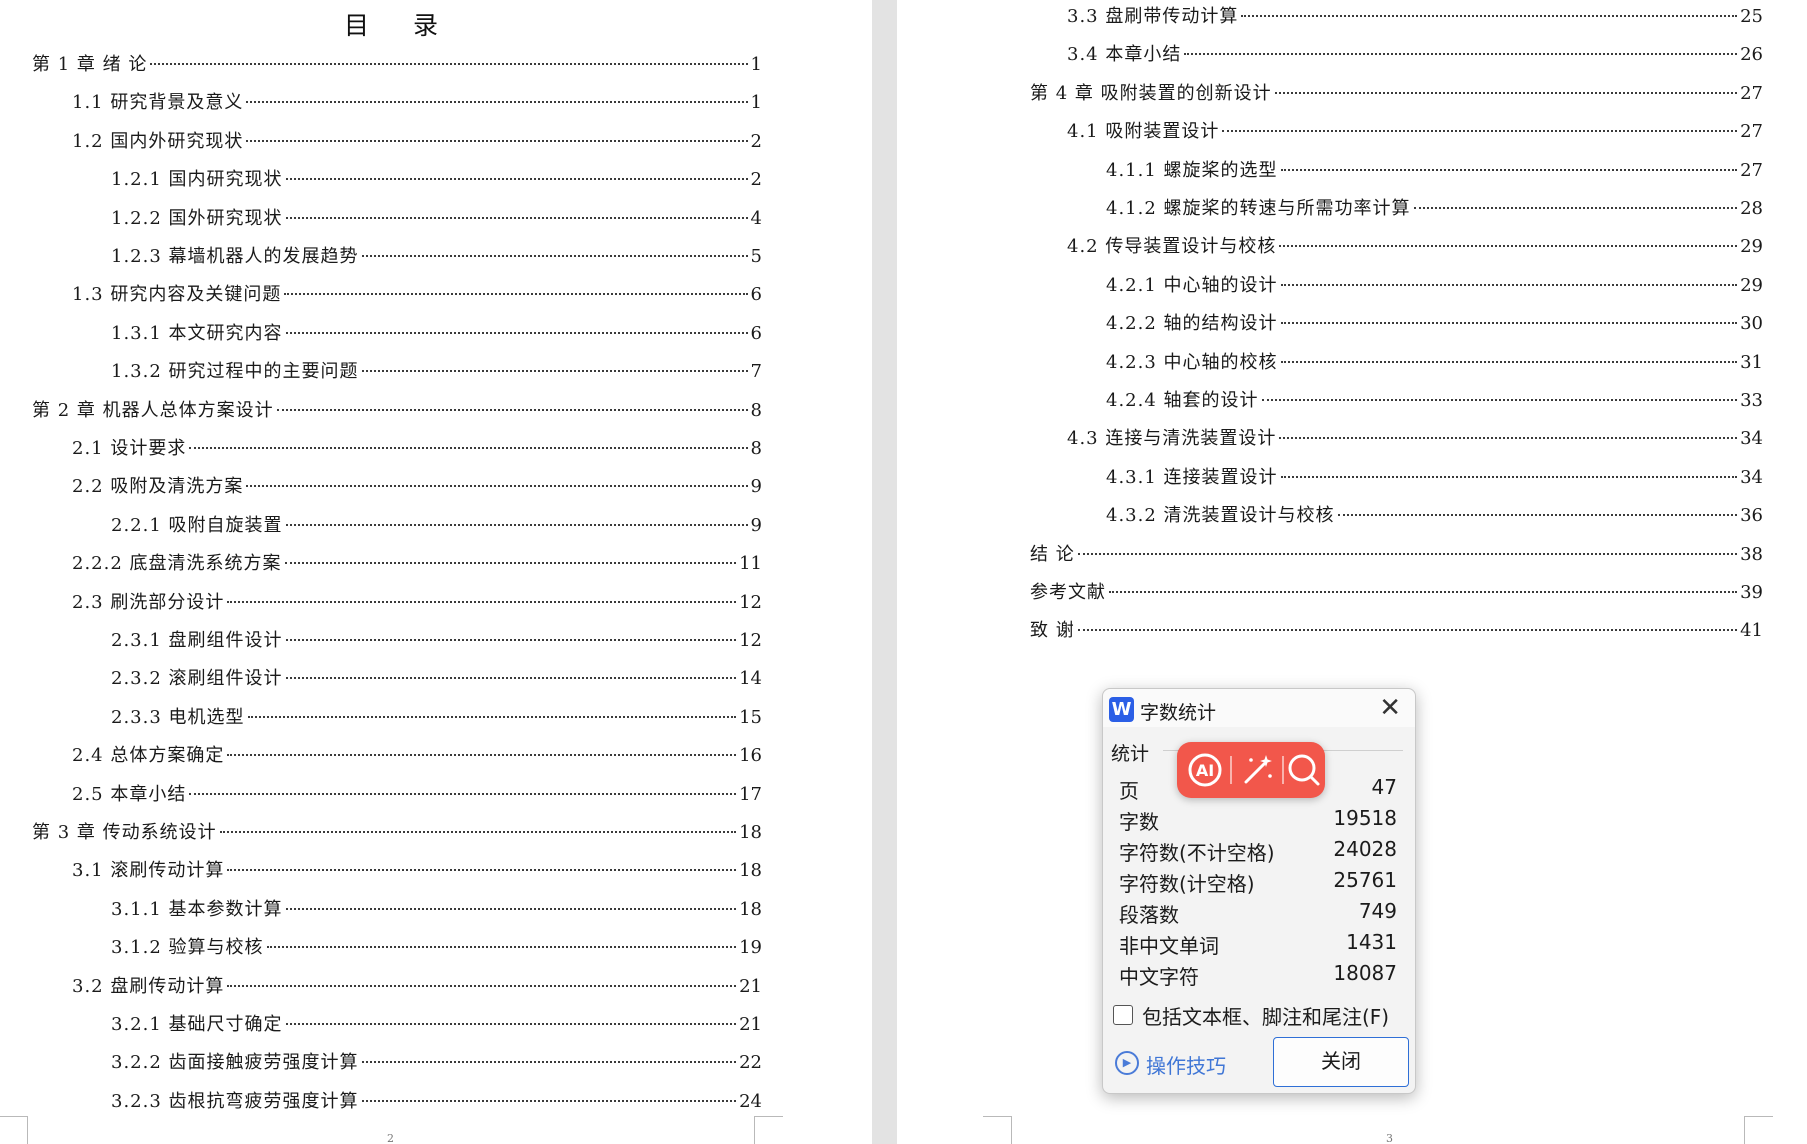 Image resolution: width=1807 pixels, height=1144 pixels. I want to click on toc-entry: 第 4 章 吸附装置的创新设计 27, so click(1396, 94).